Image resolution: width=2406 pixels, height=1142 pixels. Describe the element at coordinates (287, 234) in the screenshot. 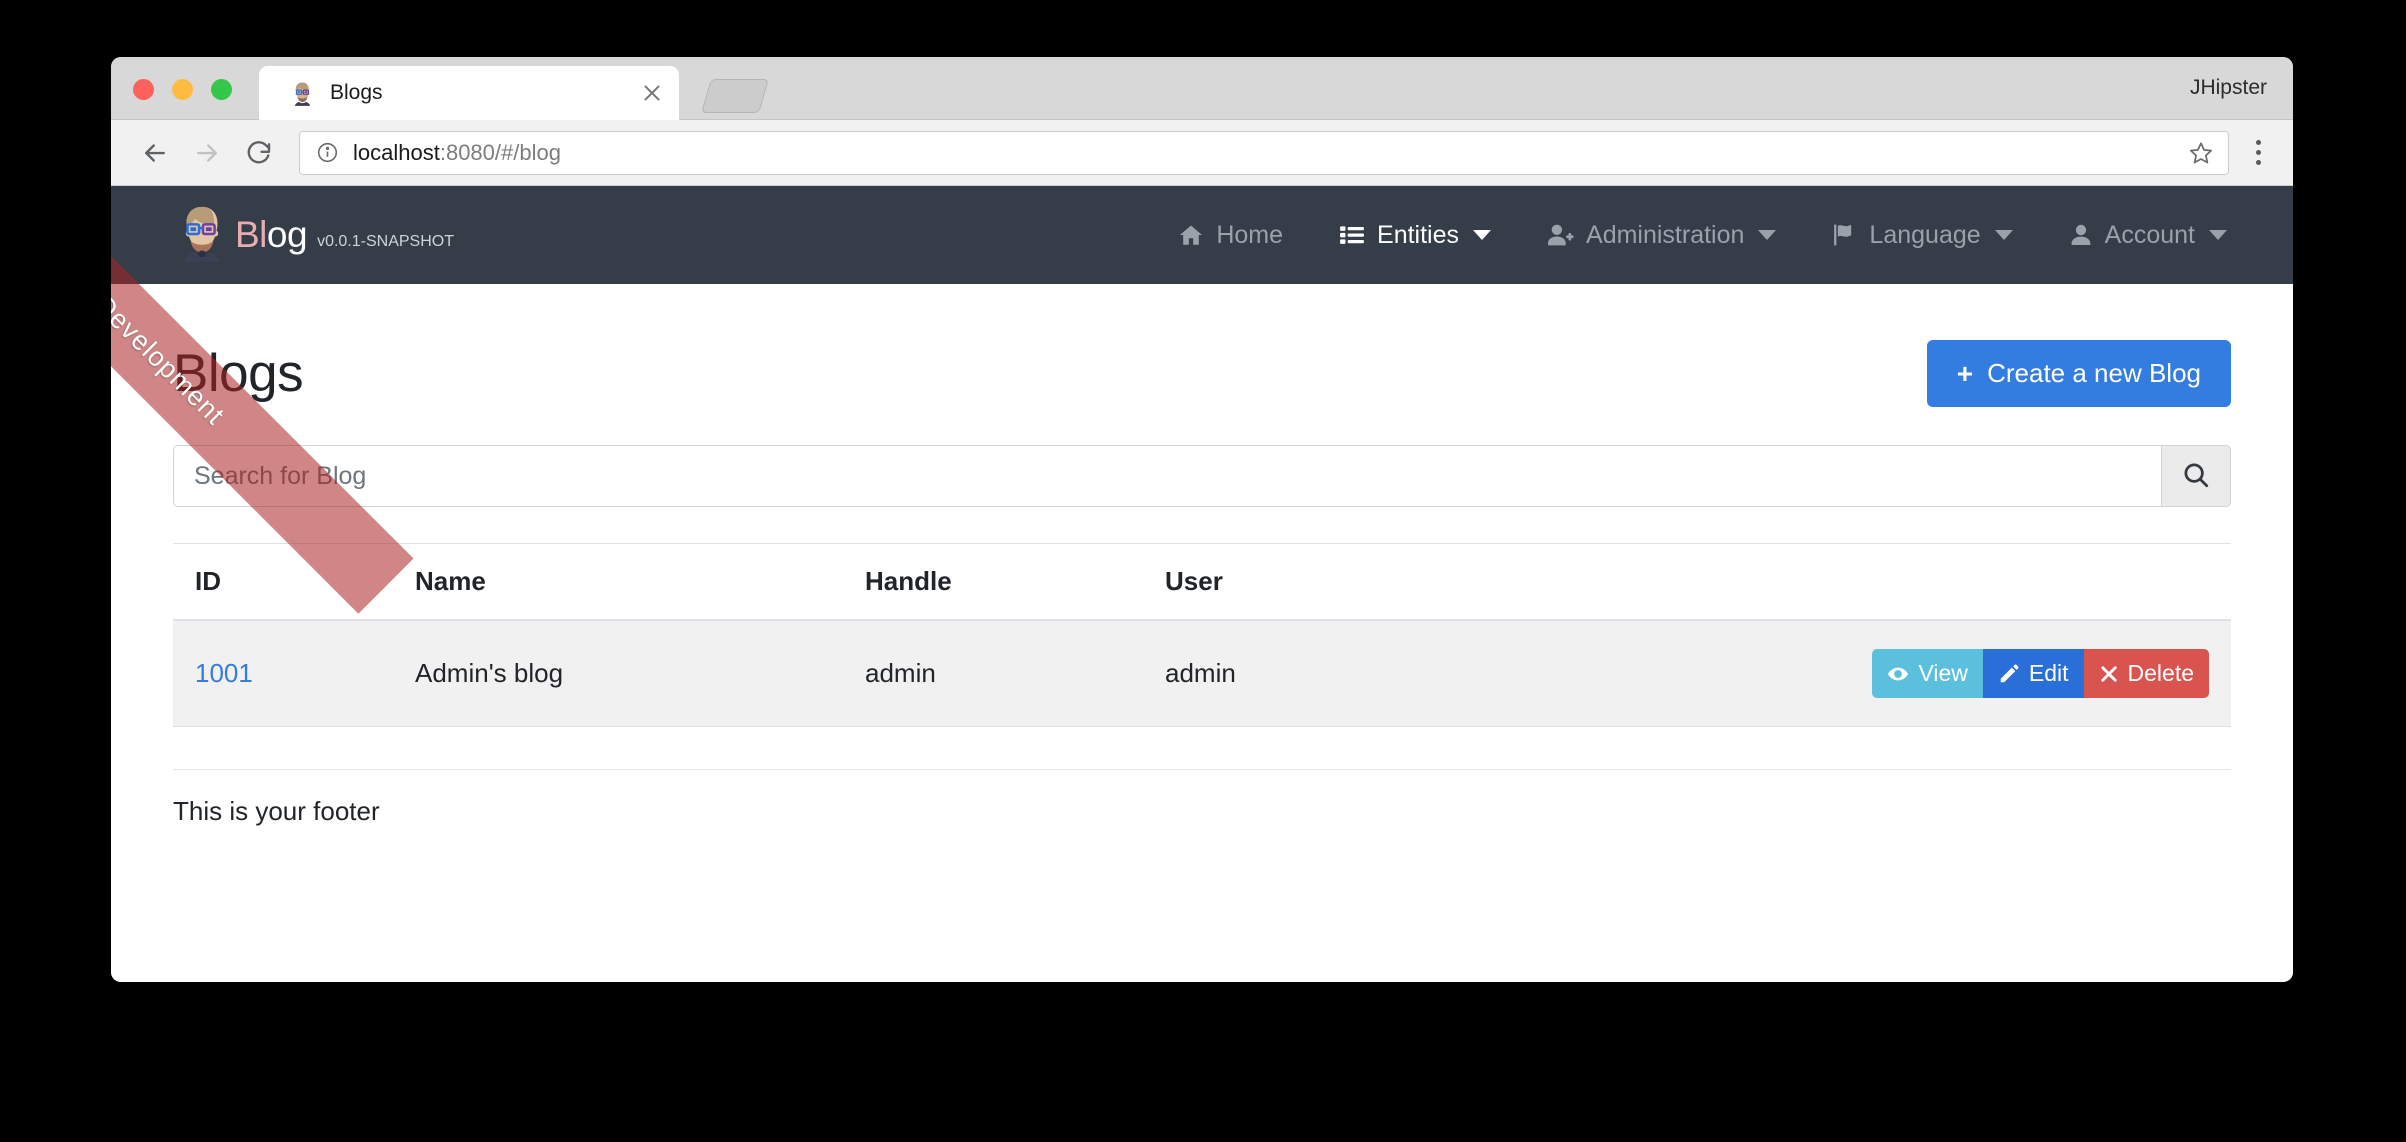

I see `navbar-brand-name-part2: og` at that location.